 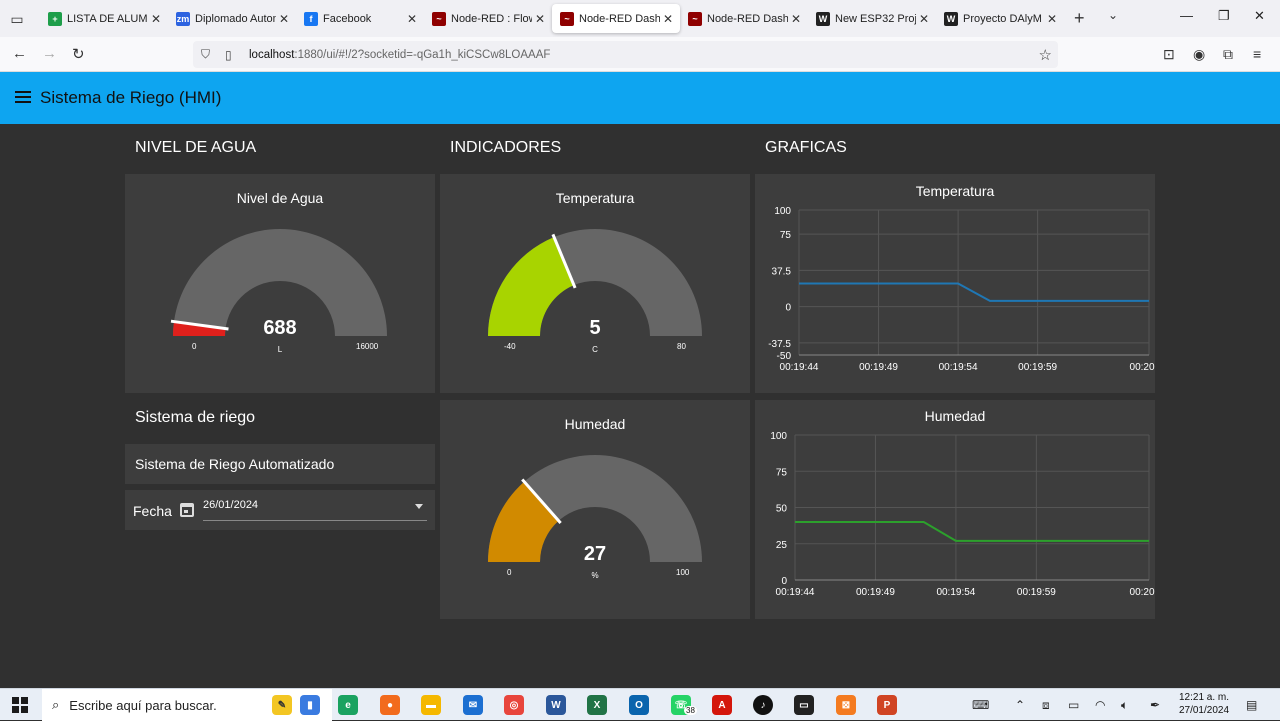 I want to click on date-input: 26/01/2024, so click(x=315, y=510).